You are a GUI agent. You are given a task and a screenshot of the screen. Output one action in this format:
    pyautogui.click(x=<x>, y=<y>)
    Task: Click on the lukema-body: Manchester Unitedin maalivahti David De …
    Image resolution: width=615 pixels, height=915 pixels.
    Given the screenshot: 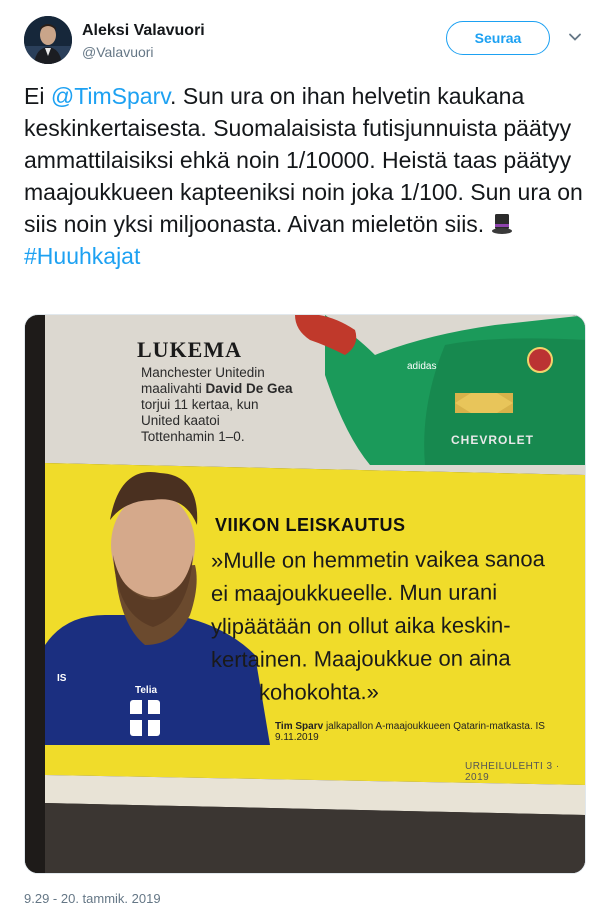 What is the action you would take?
    pyautogui.click(x=217, y=405)
    